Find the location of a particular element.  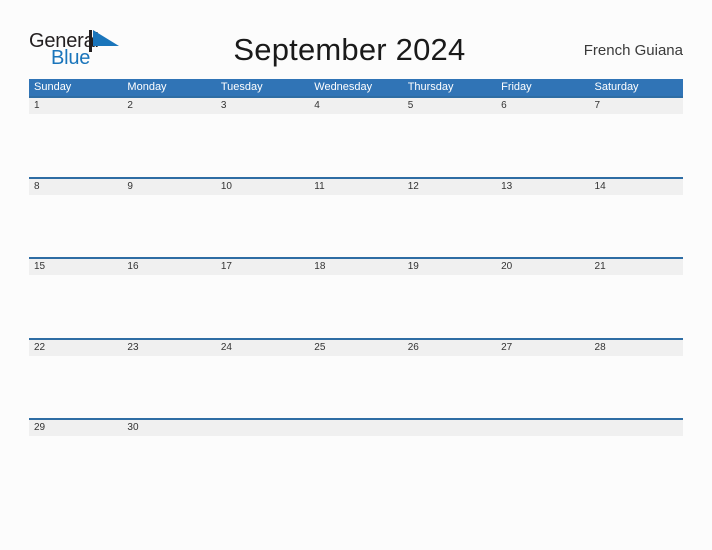

day-cell: 18 is located at coordinates (355, 267).